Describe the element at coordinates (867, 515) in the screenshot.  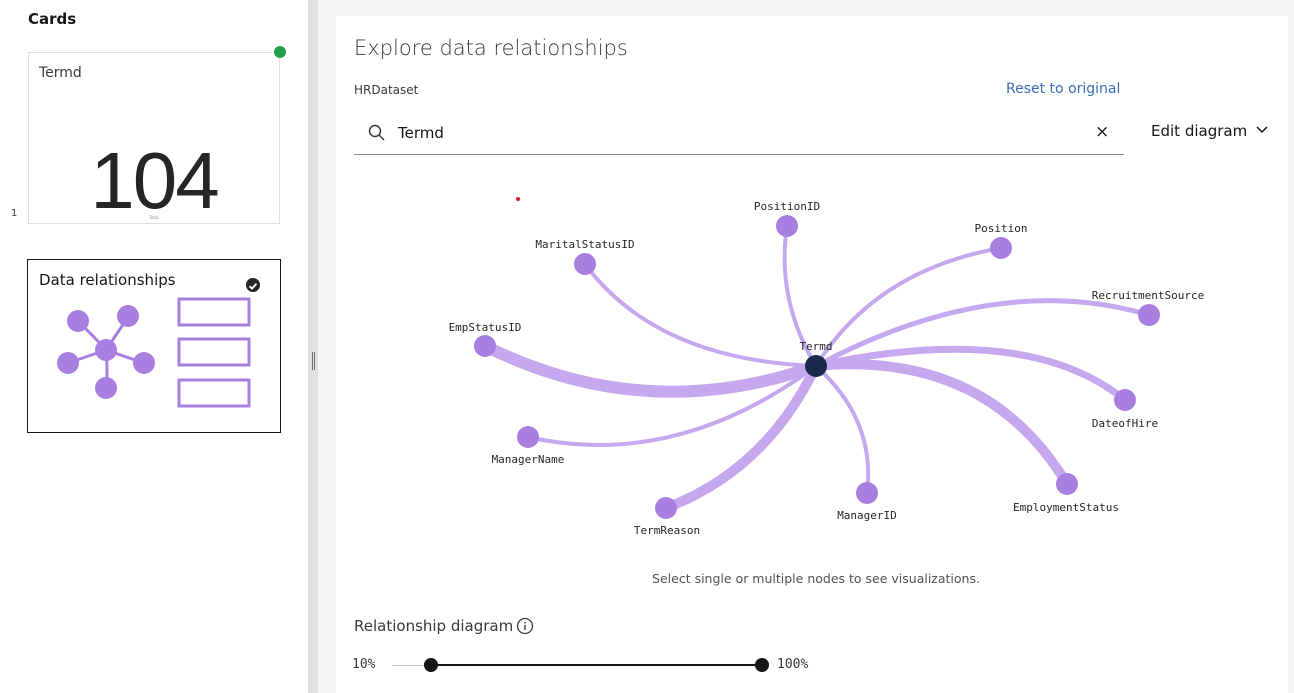
I see `node-label: ManagerID` at that location.